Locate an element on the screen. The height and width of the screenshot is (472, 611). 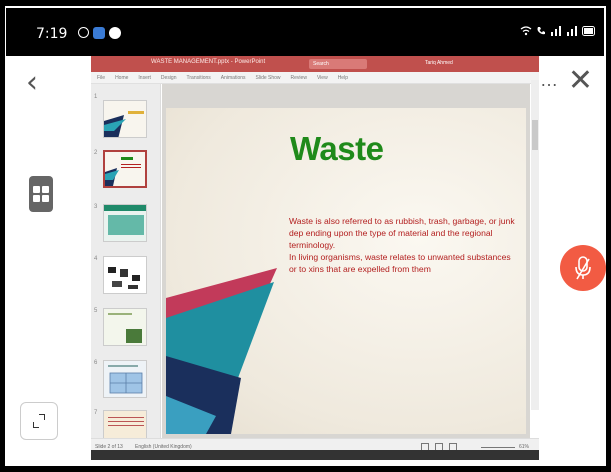
slide-thumbnail-pane: 1 2 3 4 5 6 7 is located at coordinates (126, 261).